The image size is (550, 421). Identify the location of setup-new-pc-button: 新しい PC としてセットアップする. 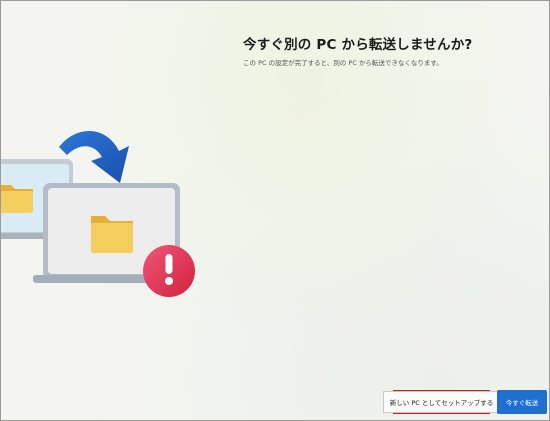
(441, 402).